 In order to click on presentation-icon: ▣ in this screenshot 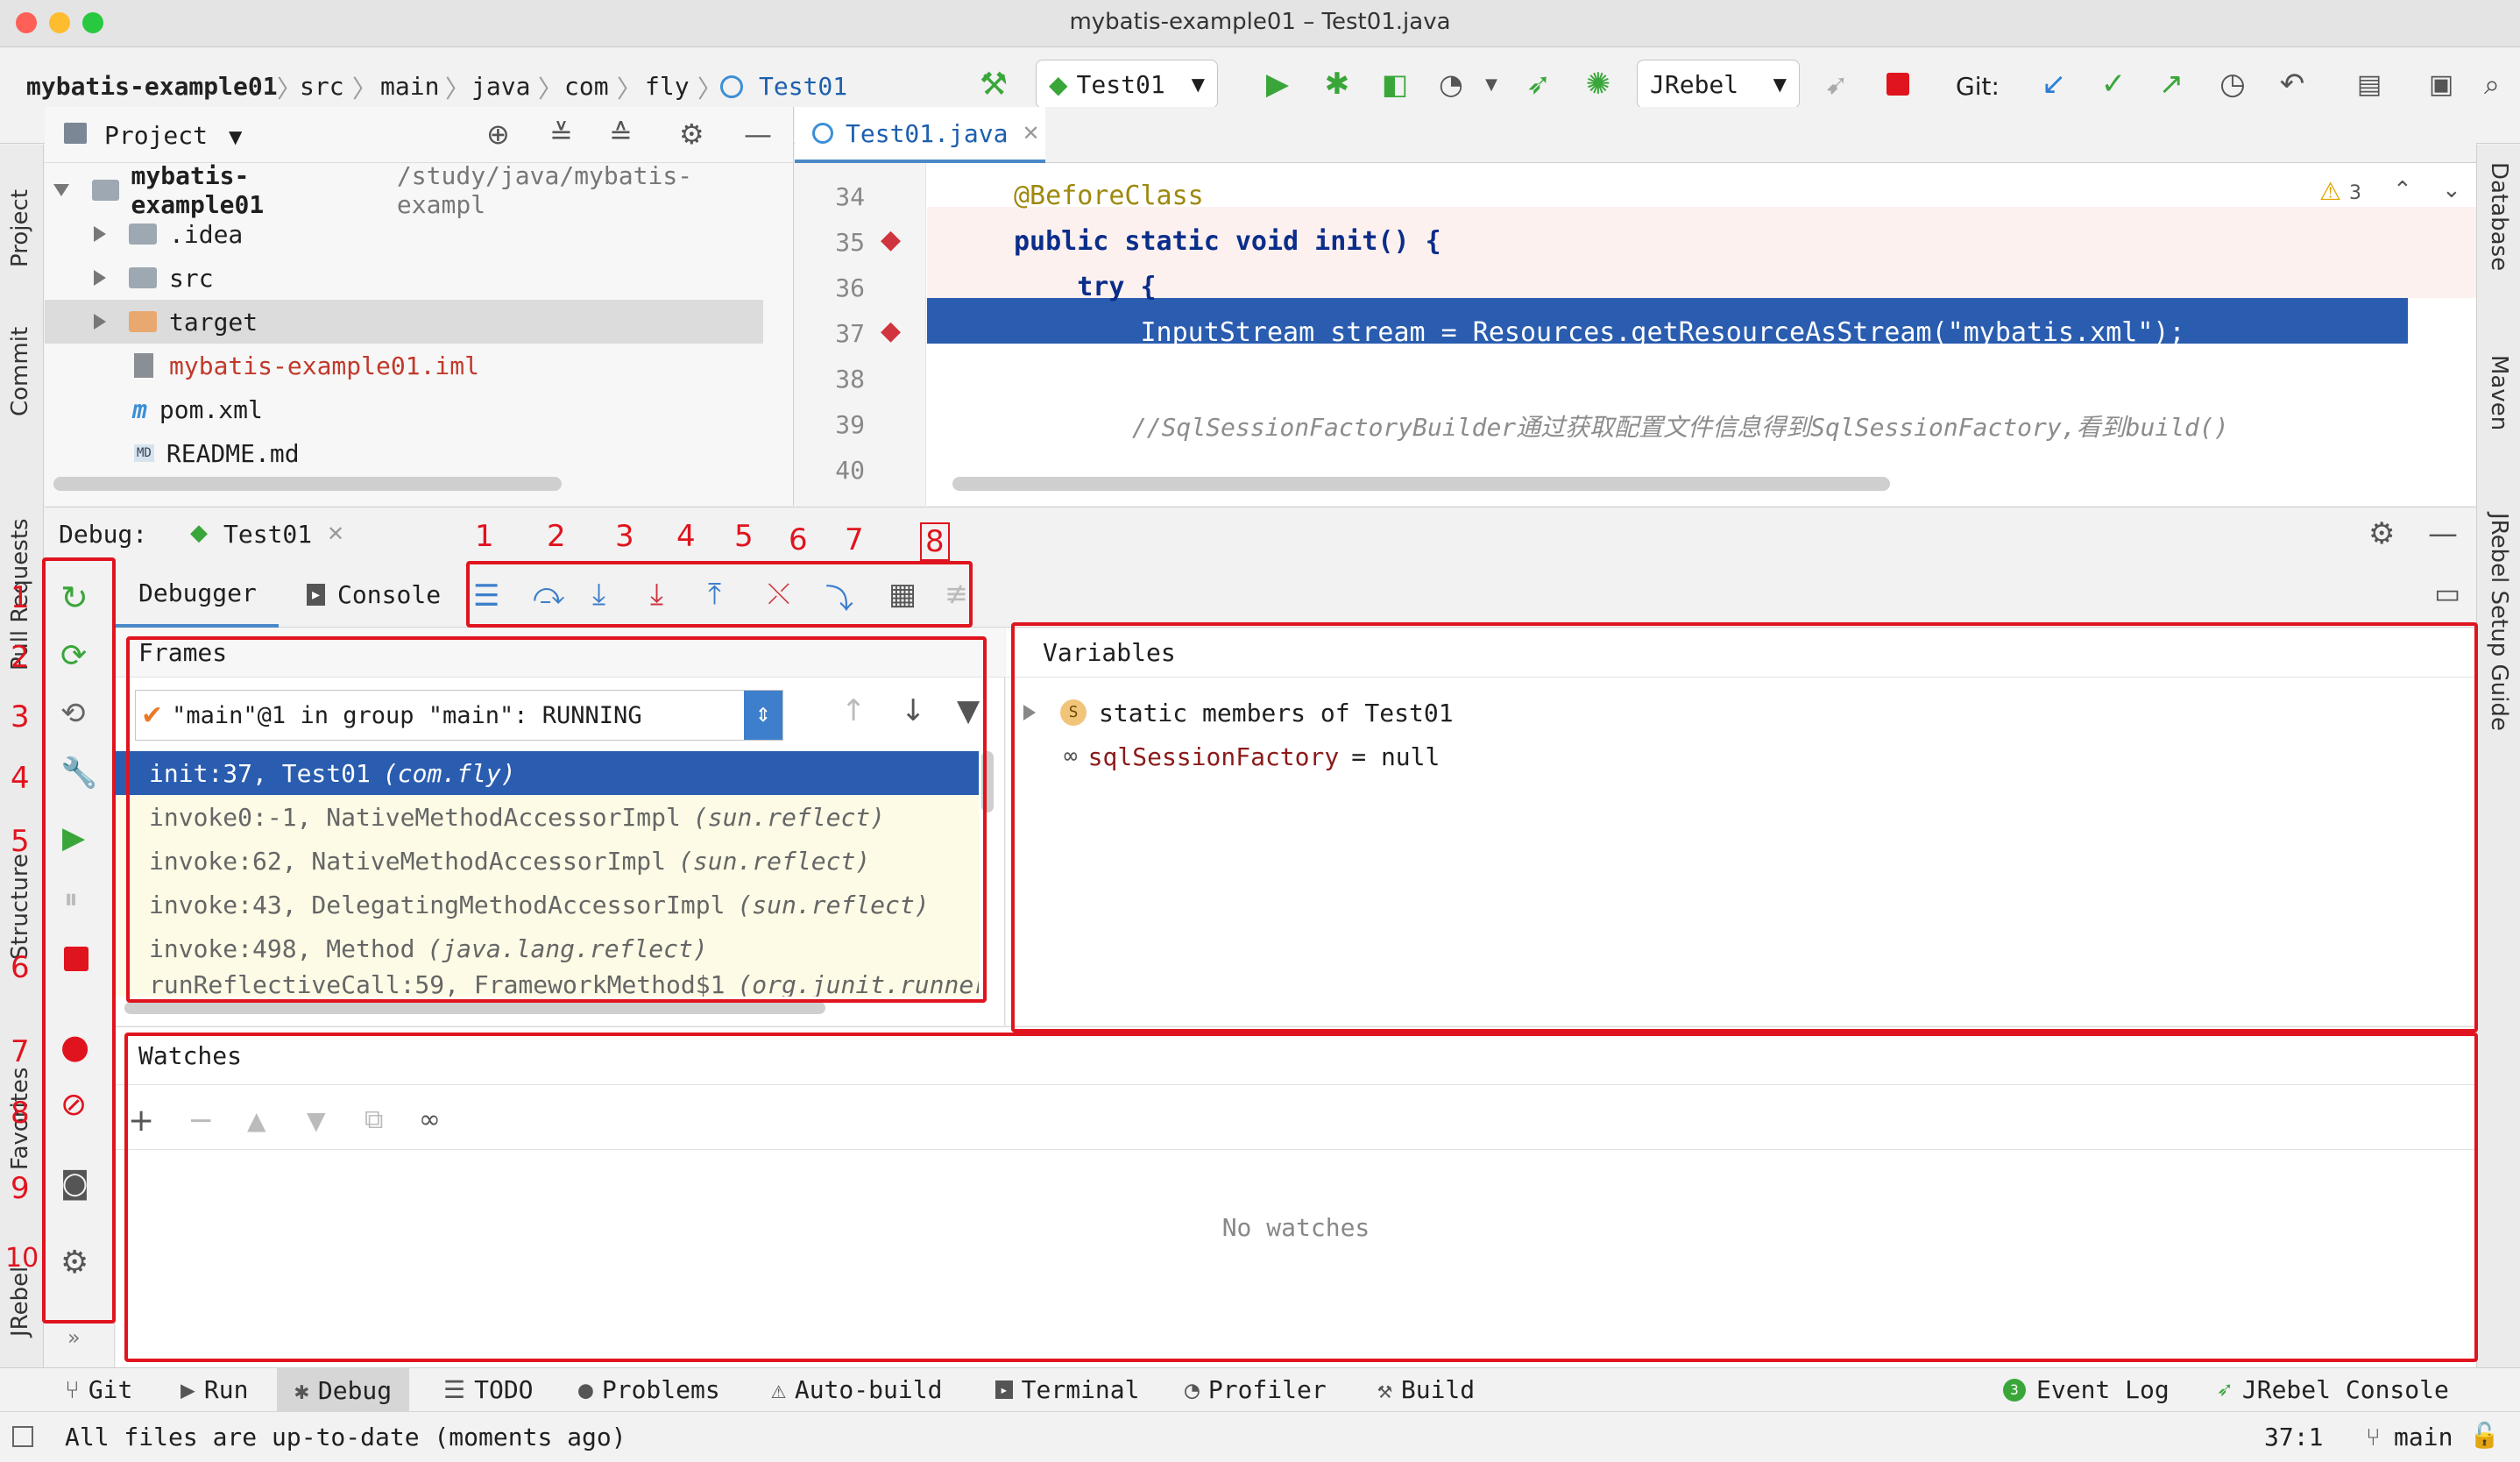, I will do `click(2441, 84)`.